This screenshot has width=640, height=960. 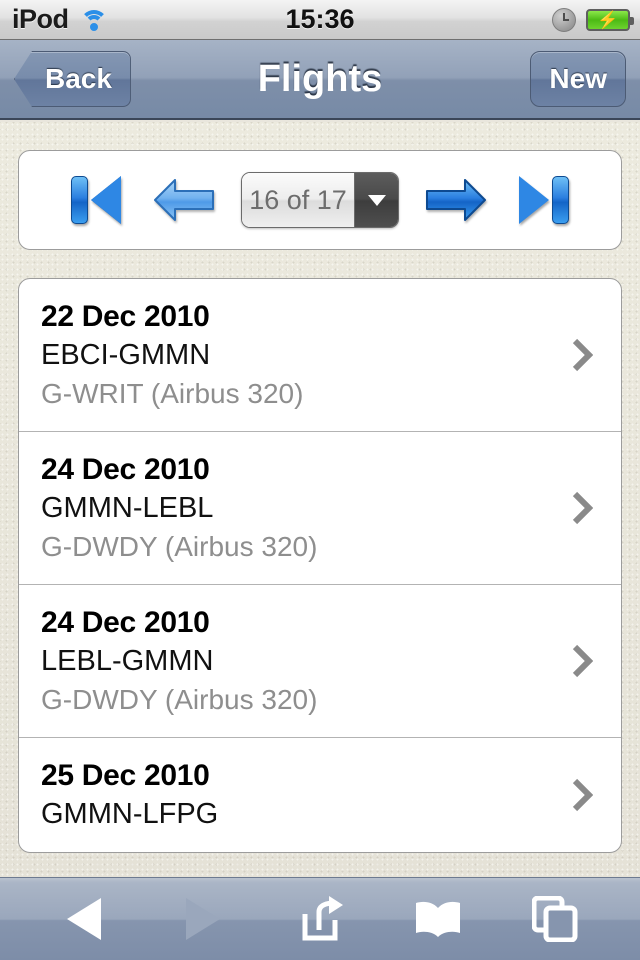 I want to click on chevron-down-icon, so click(x=376, y=200).